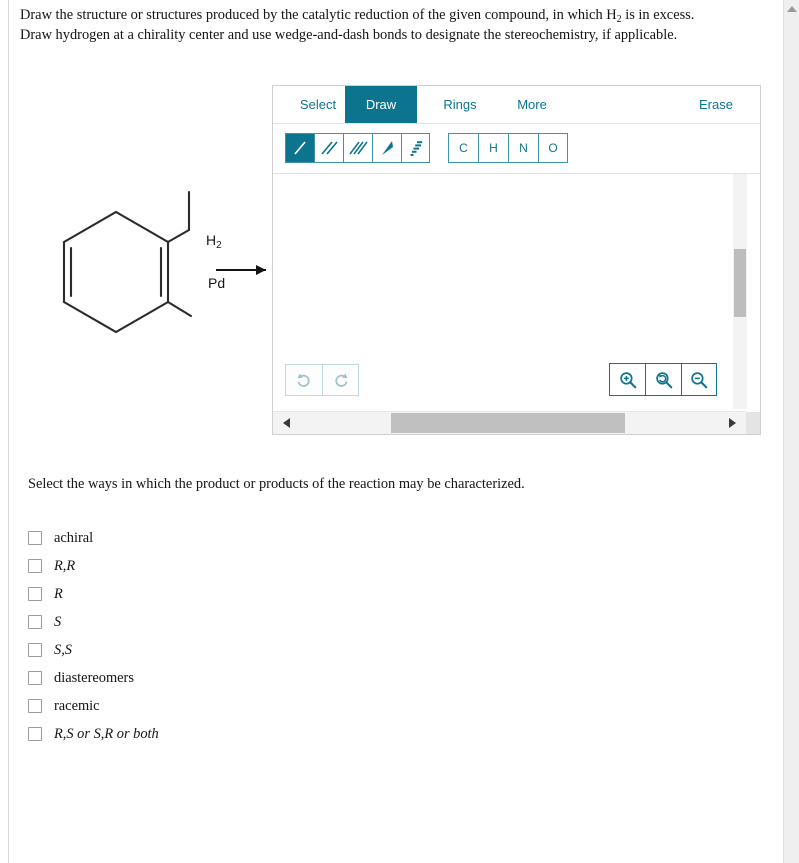 The width and height of the screenshot is (799, 863). I want to click on list-item: S,S, so click(238, 650).